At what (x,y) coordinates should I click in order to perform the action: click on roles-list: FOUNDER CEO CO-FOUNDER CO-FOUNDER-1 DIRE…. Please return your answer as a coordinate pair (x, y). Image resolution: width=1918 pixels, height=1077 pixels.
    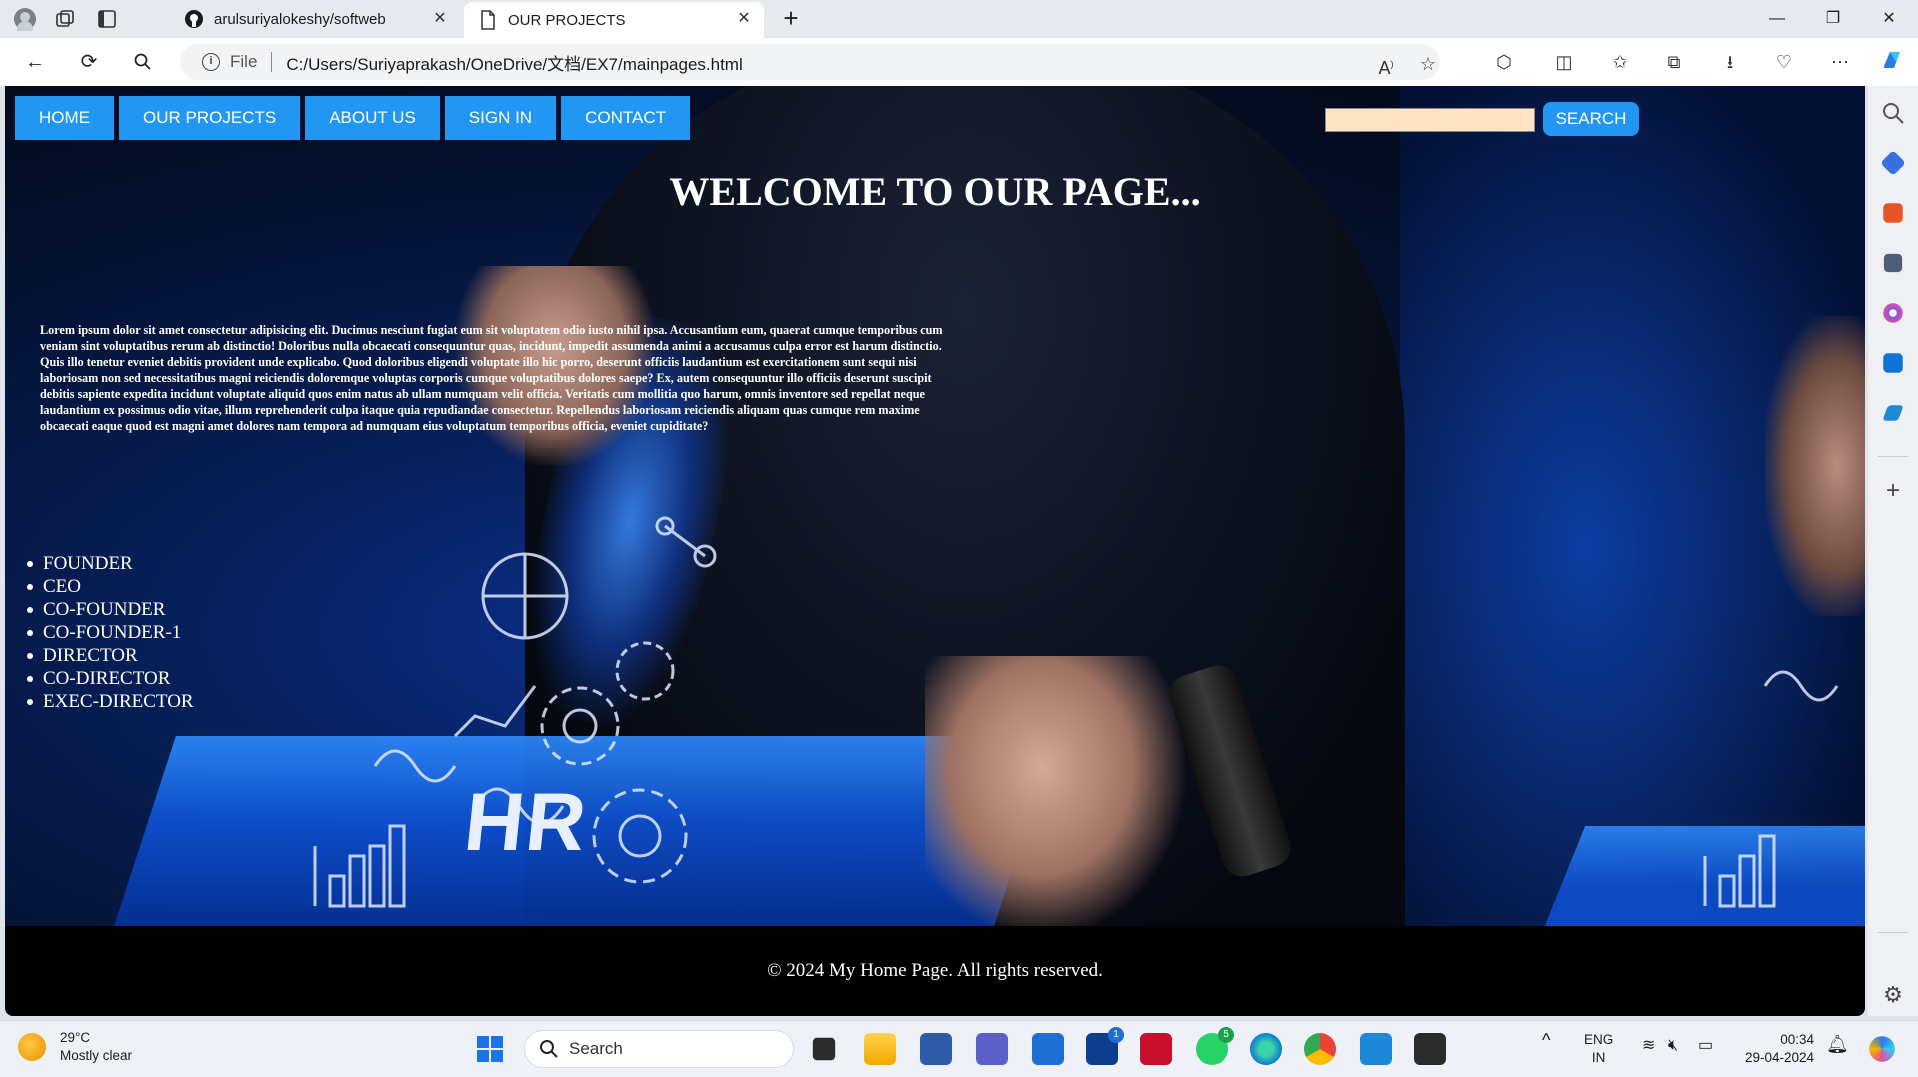
    Looking at the image, I should click on (110, 632).